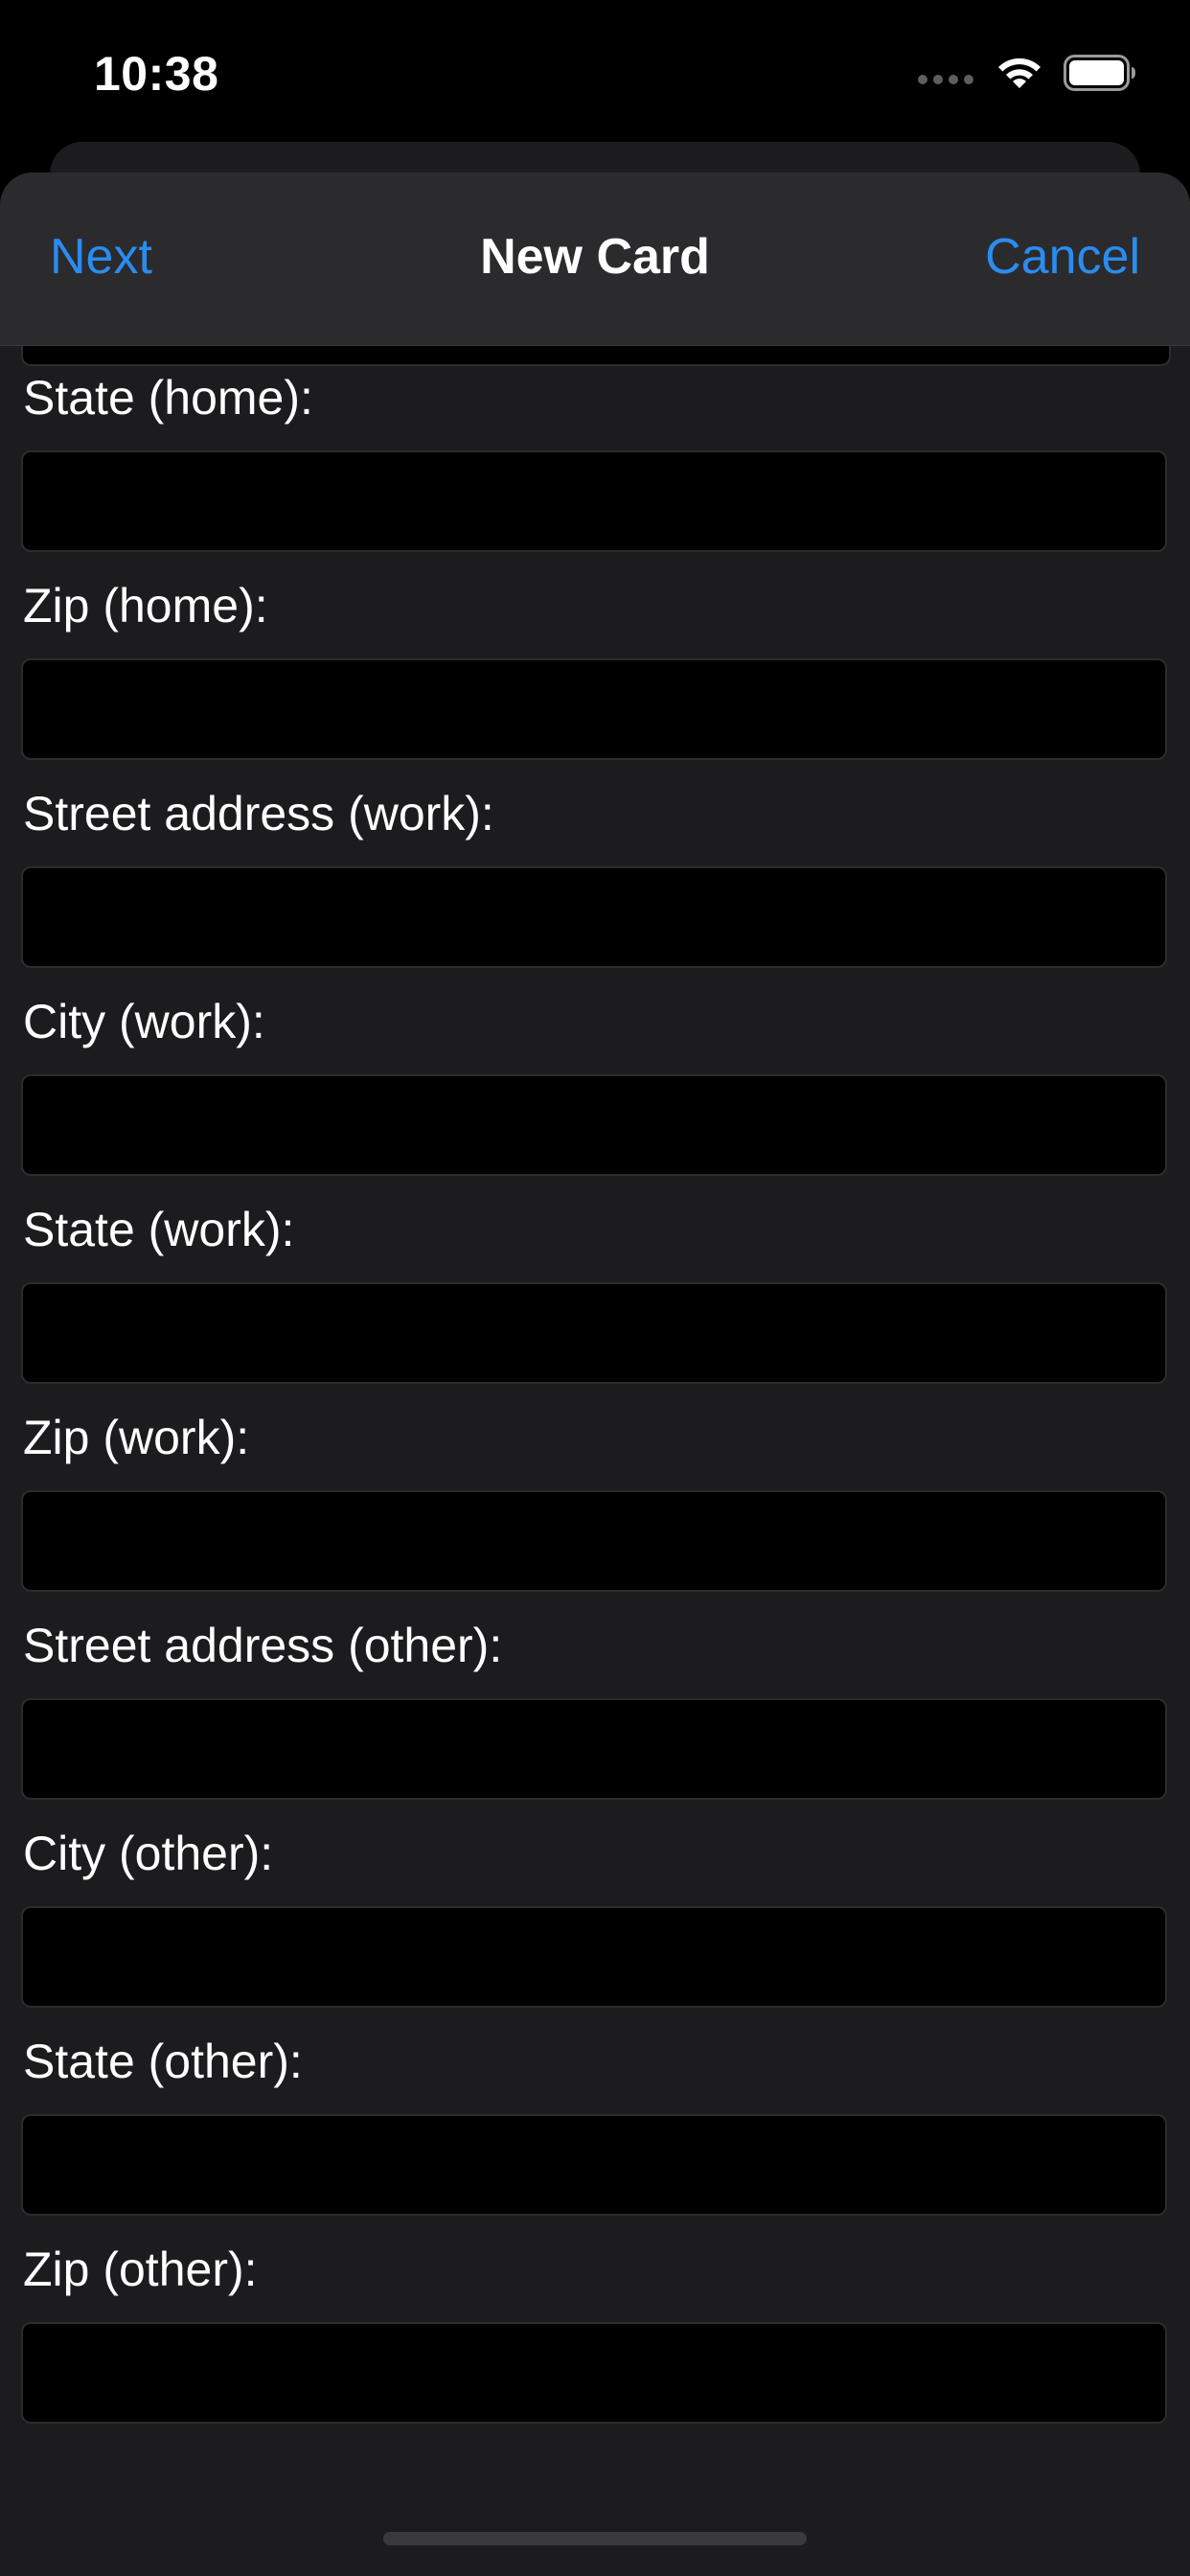 Image resolution: width=1190 pixels, height=2576 pixels. I want to click on field-state-work: State (work):, so click(595, 1298).